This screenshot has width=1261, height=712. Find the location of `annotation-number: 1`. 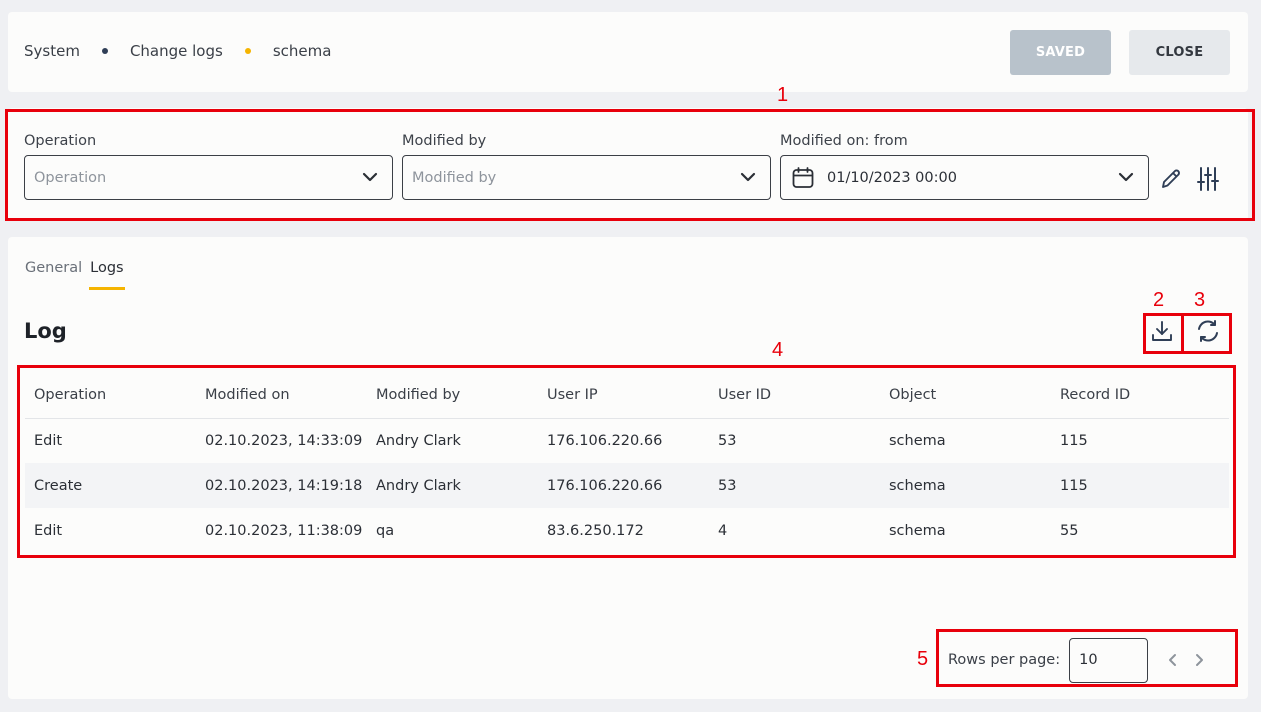

annotation-number: 1 is located at coordinates (783, 95).